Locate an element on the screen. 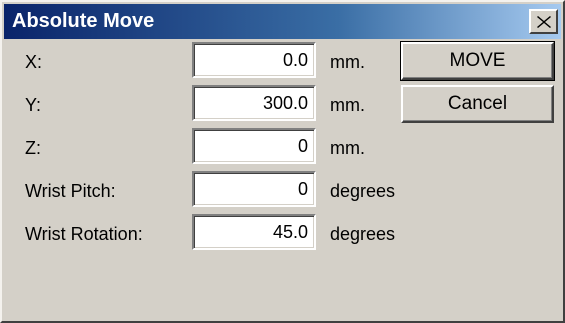 This screenshot has height=323, width=565. y-input is located at coordinates (254, 103).